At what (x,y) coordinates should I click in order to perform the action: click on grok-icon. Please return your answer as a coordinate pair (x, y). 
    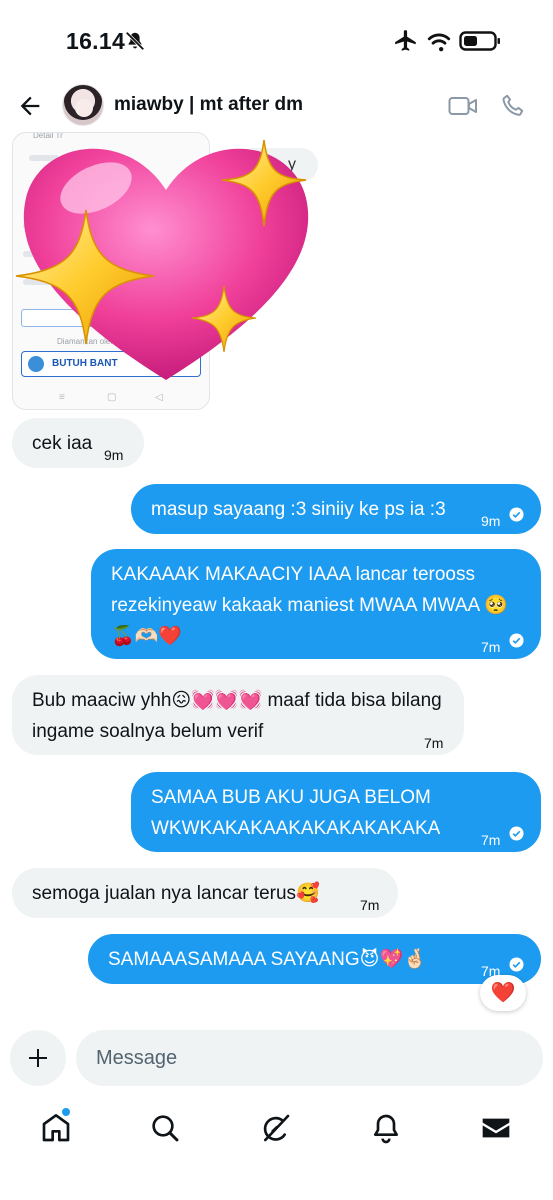
    Looking at the image, I should click on (276, 1128).